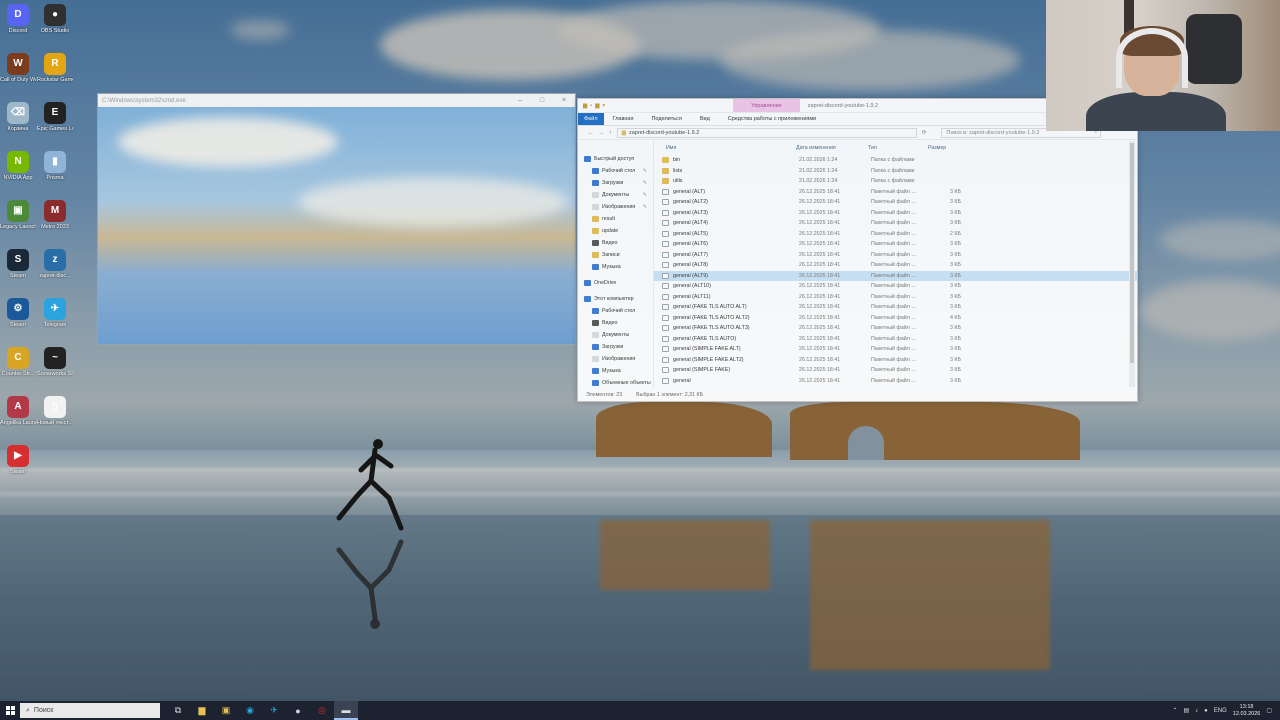 This screenshot has width=1280, height=720. I want to click on column-date: Дата изменения, so click(832, 148).